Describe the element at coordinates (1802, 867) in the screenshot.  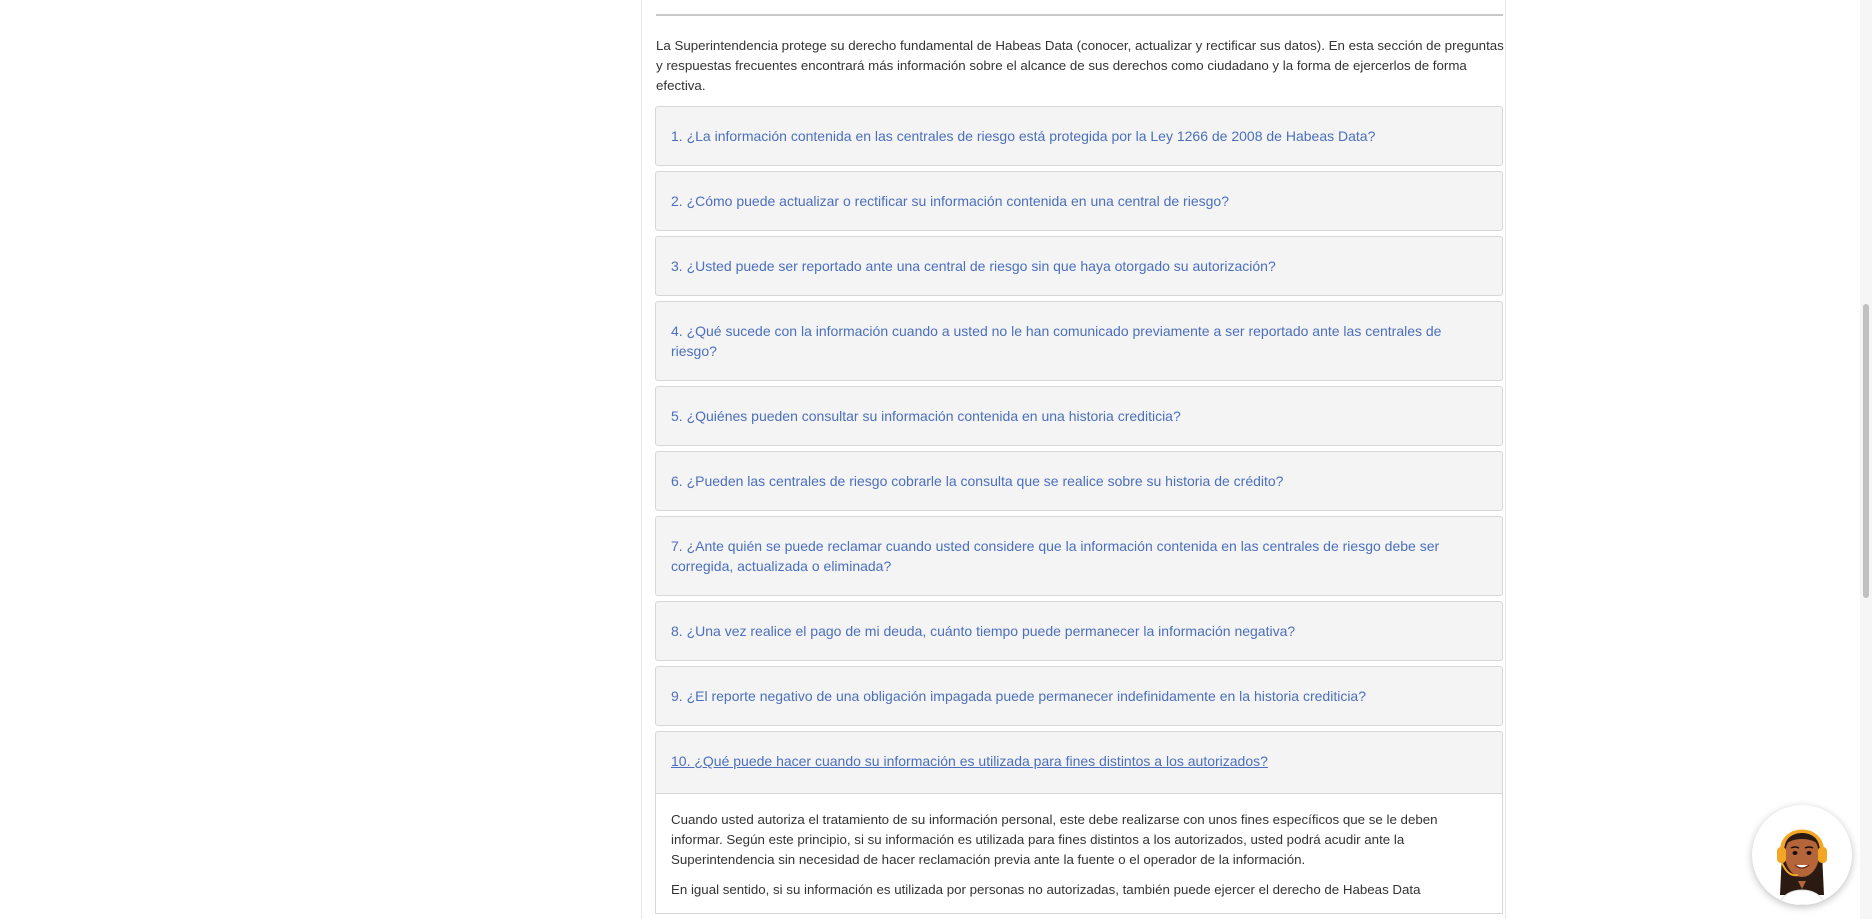
I see `assistant-avatar-icon` at that location.